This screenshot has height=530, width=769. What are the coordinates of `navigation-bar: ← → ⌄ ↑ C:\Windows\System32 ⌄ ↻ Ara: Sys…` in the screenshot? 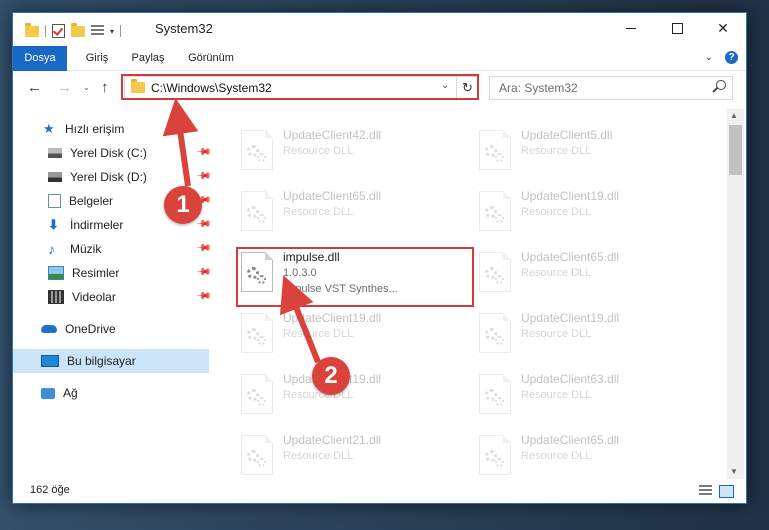 It's located at (379, 88).